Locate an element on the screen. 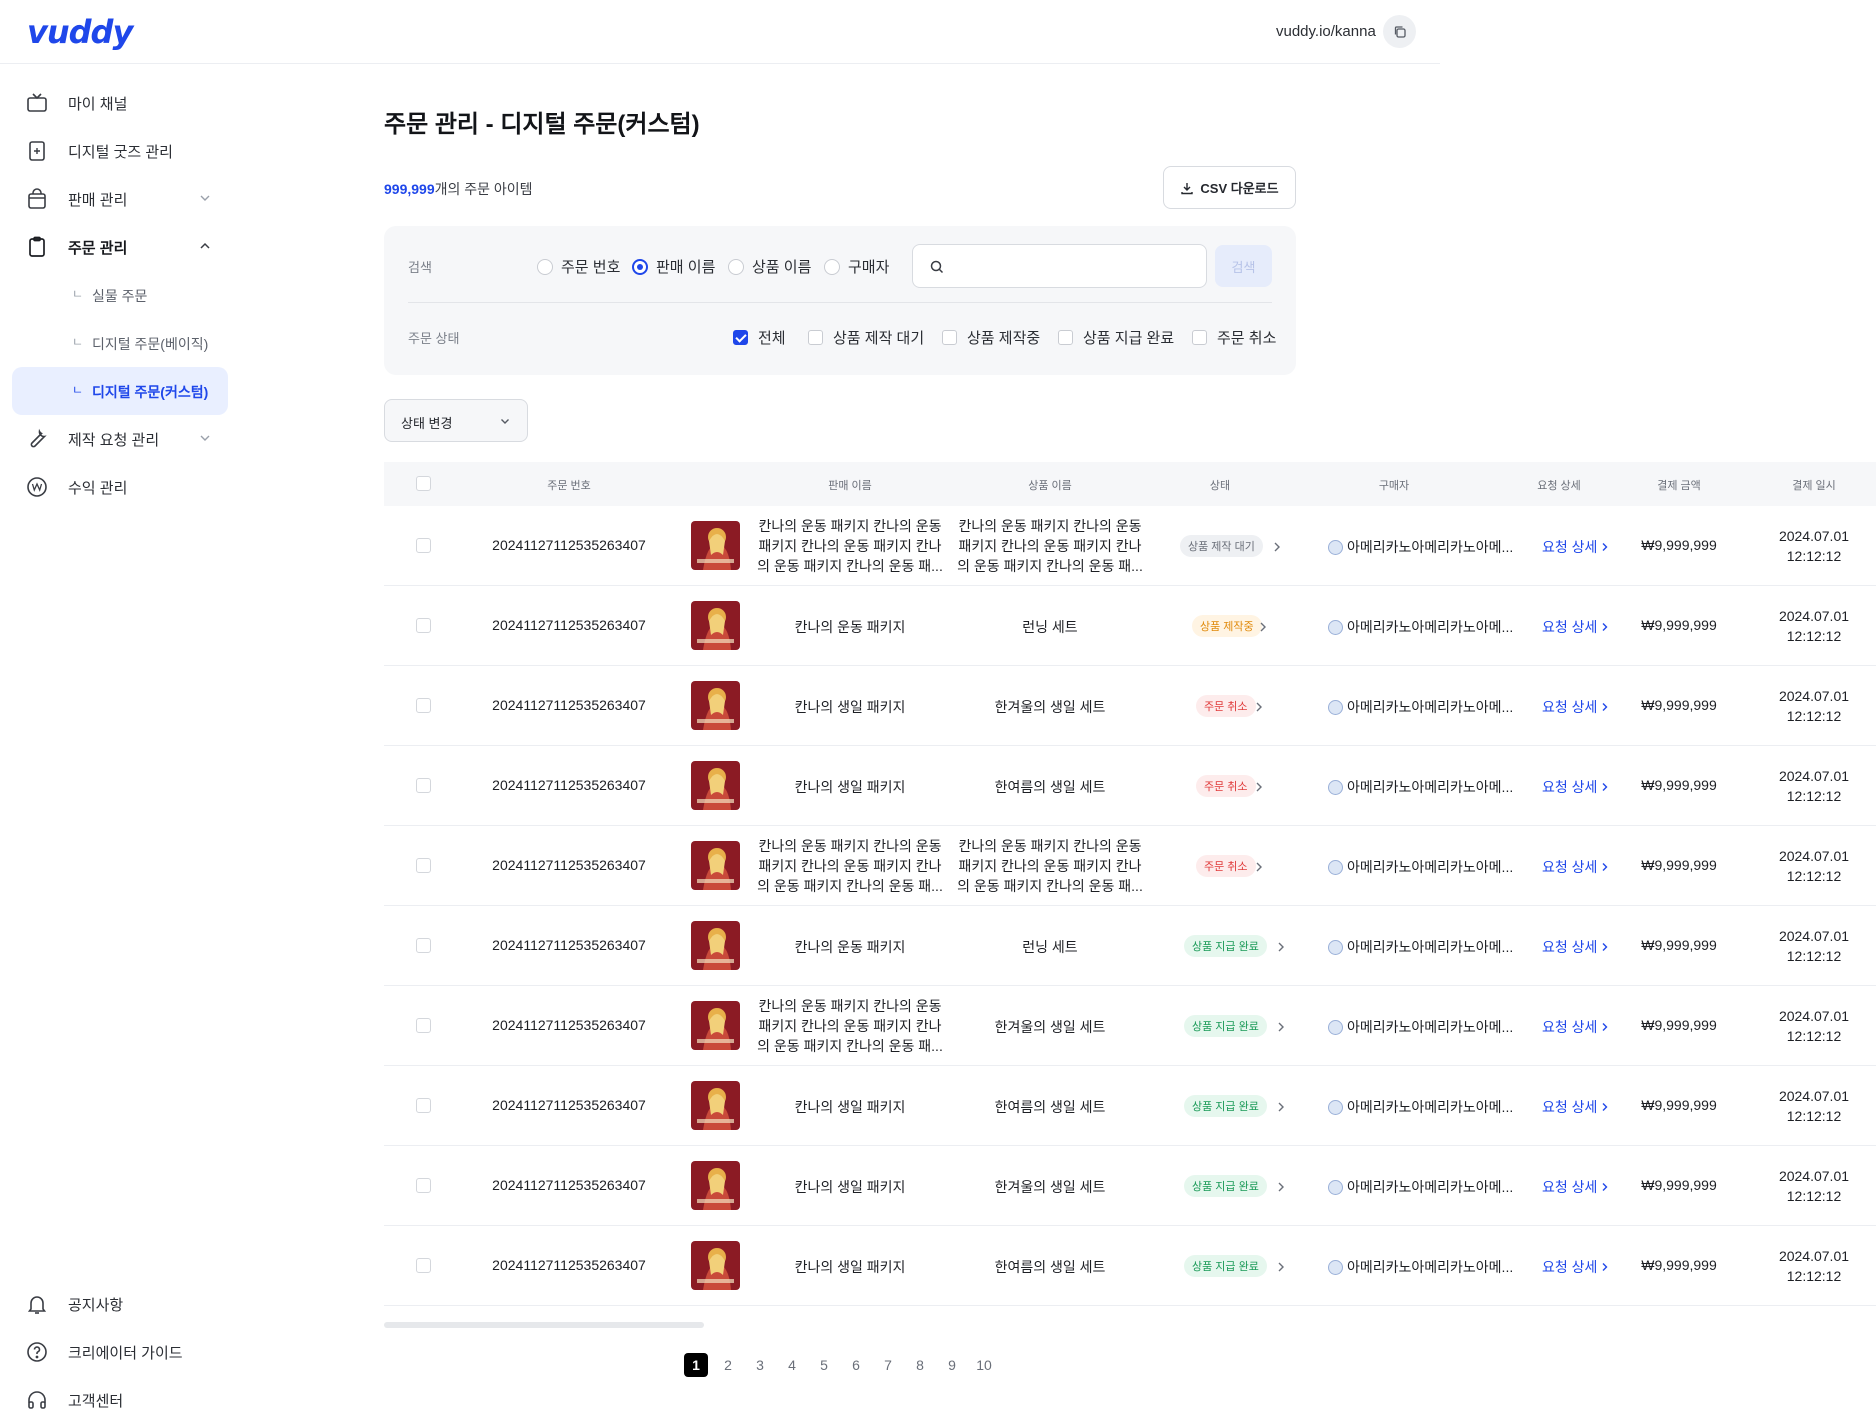  status-check-cancelled: 주문 취소 is located at coordinates (1234, 337).